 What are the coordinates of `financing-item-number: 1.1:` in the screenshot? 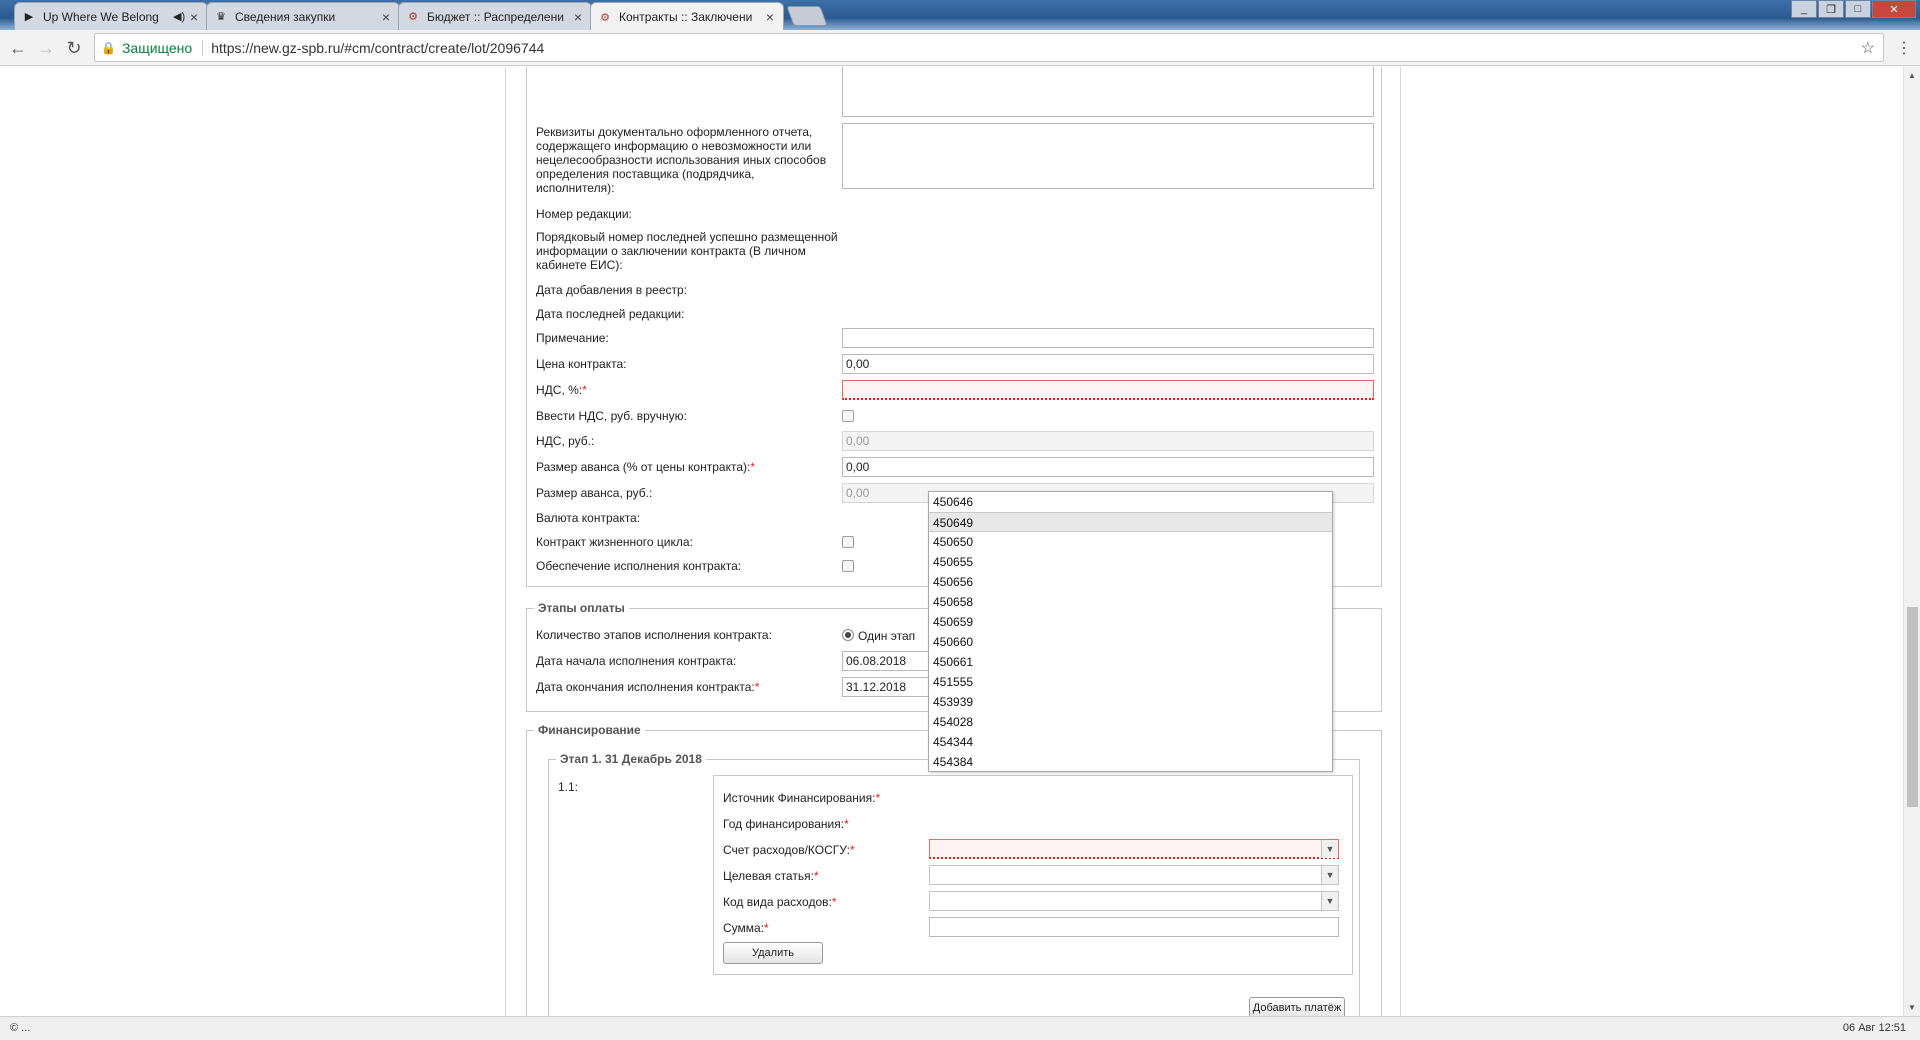 It's located at (568, 787).